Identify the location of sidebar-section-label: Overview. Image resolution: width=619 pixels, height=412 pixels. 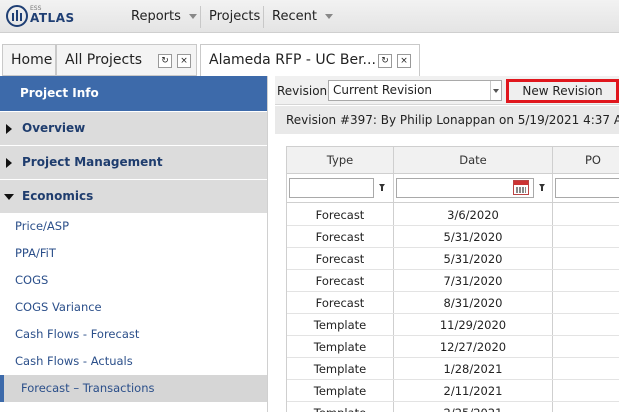
(54, 128).